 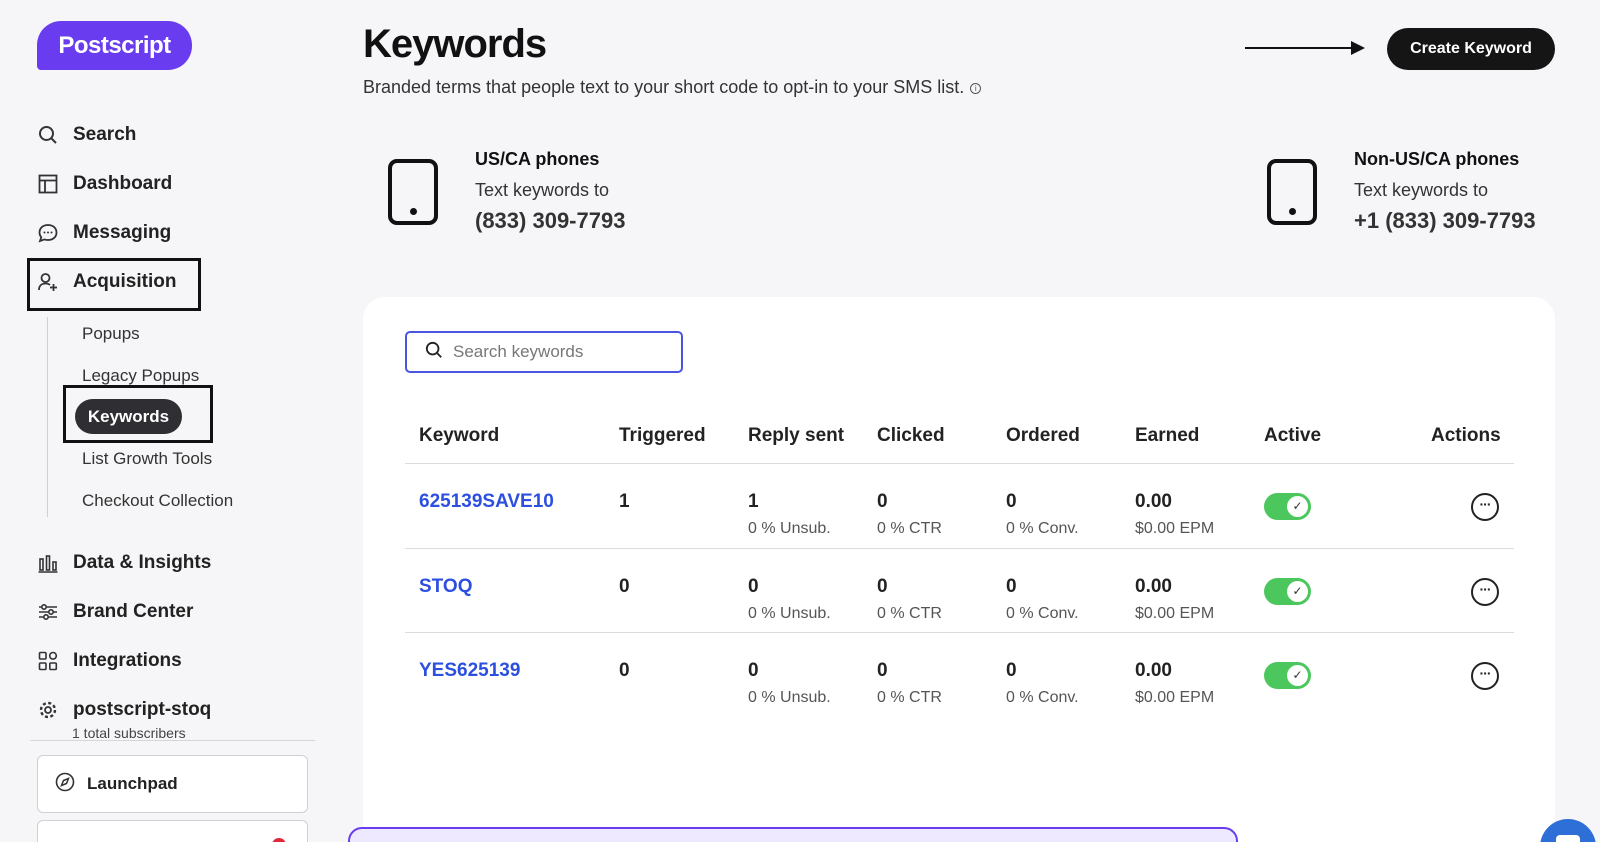 I want to click on triggered-value: 1, so click(x=624, y=501).